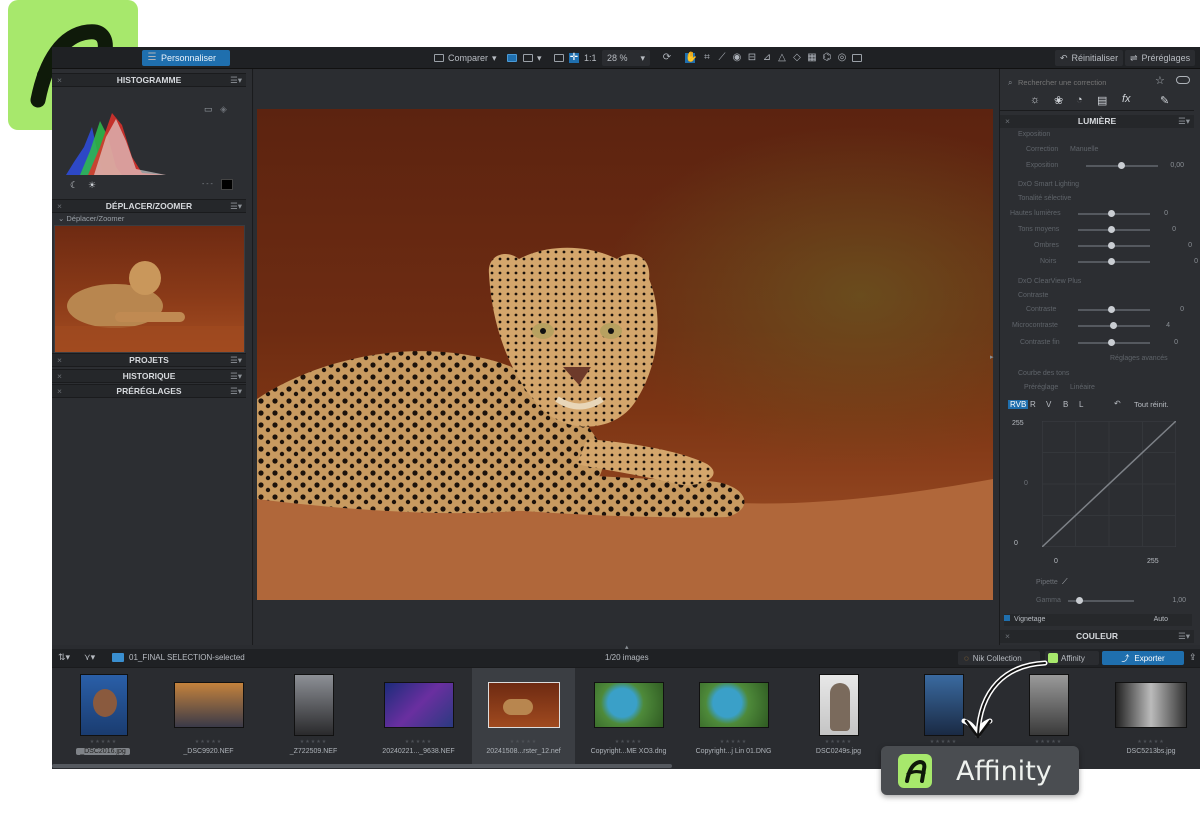 This screenshot has height=813, width=1200. I want to click on curve-y-min: 0, so click(1016, 543).